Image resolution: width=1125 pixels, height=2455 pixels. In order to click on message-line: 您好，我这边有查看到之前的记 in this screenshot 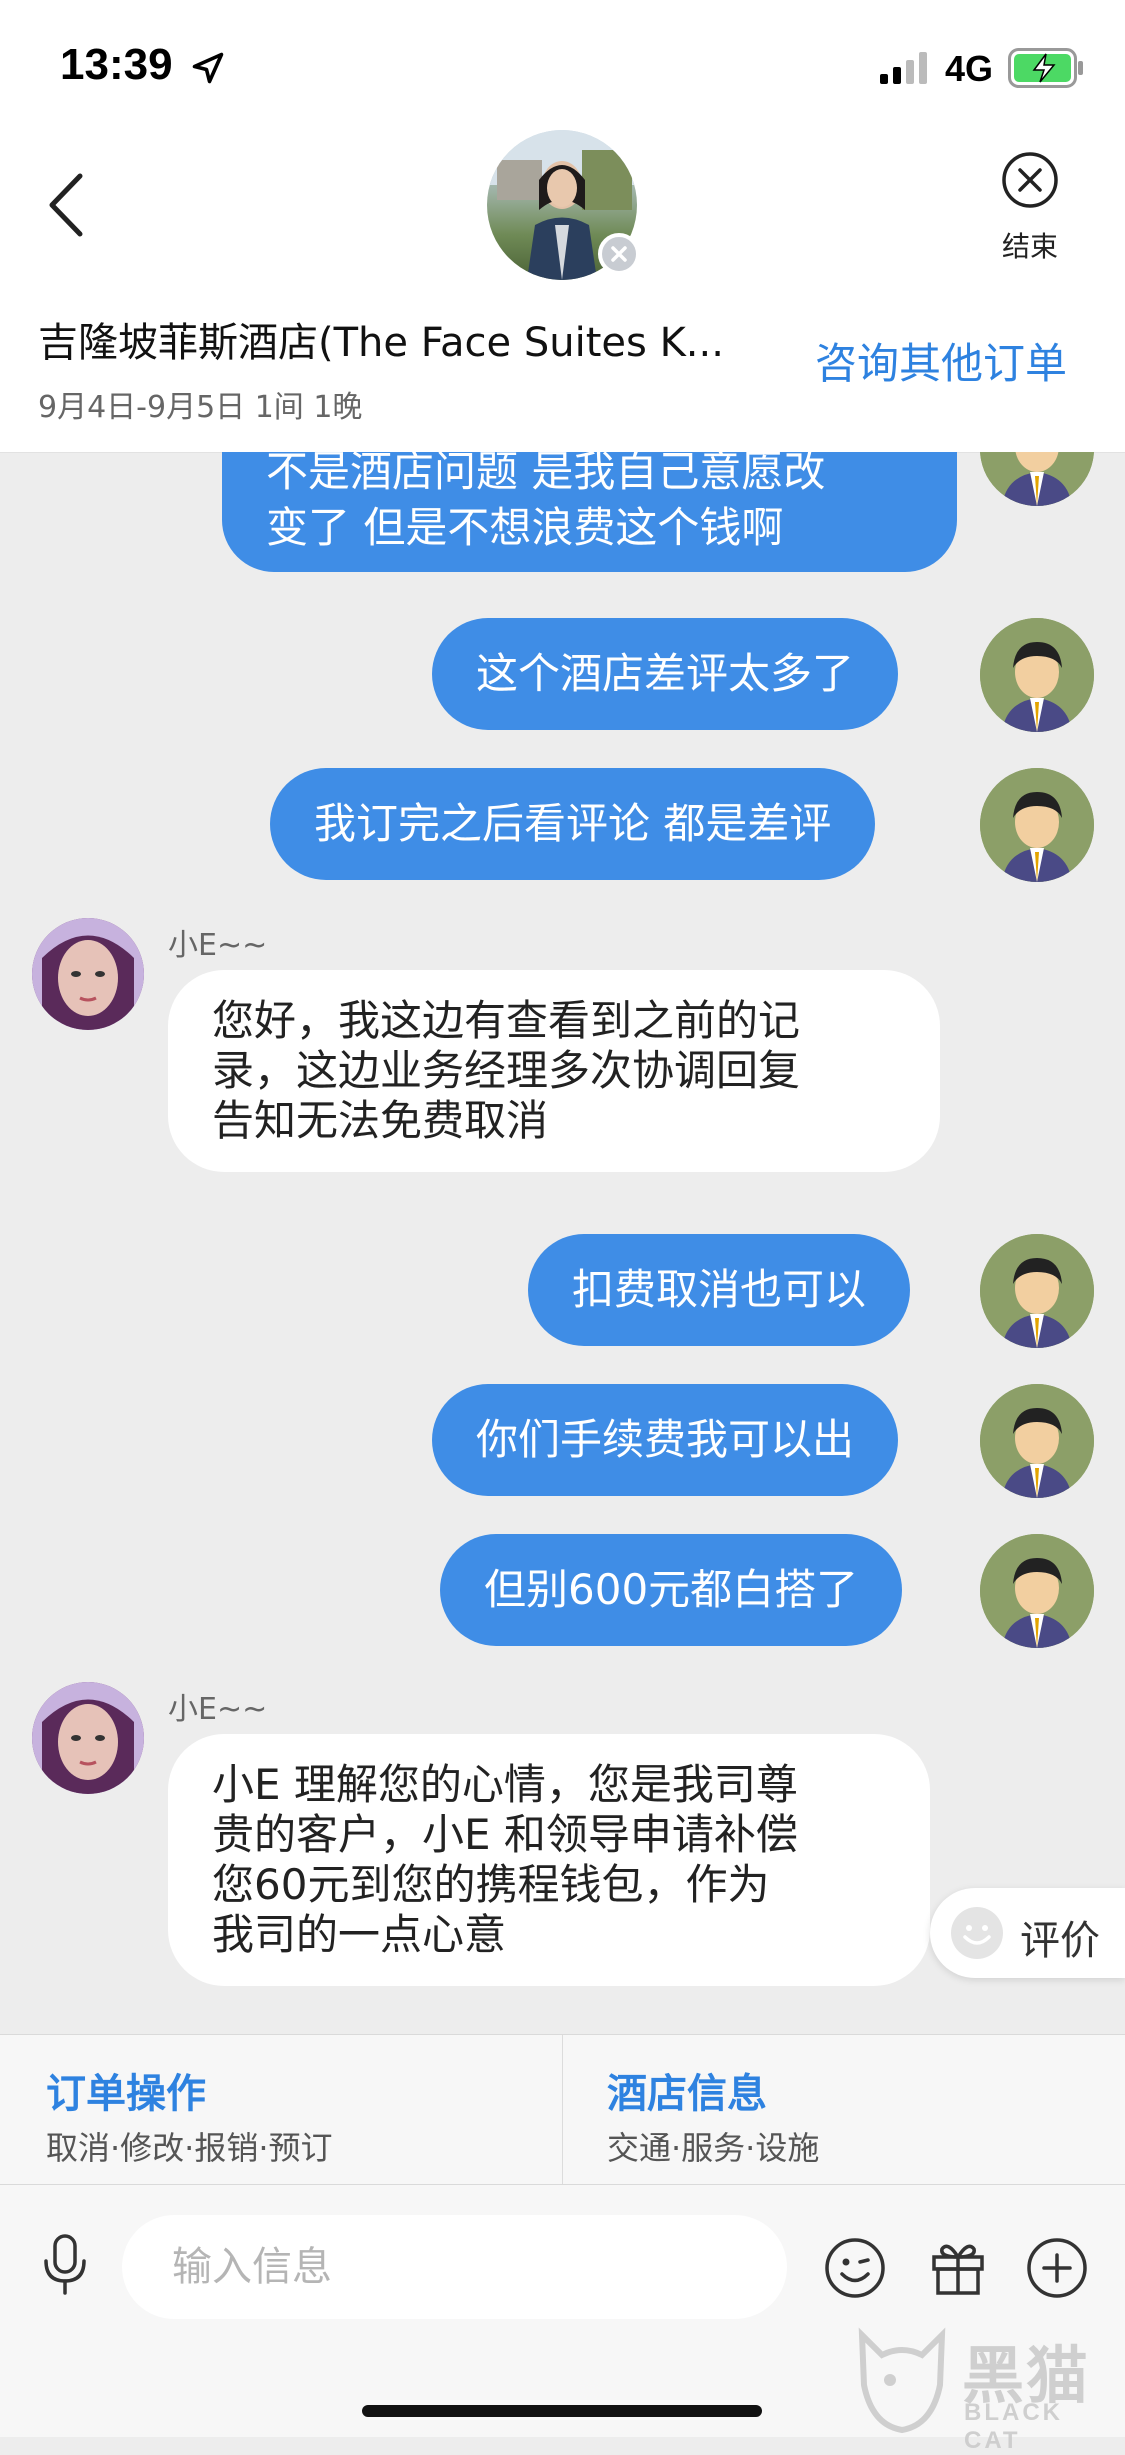, I will do `click(506, 1020)`.